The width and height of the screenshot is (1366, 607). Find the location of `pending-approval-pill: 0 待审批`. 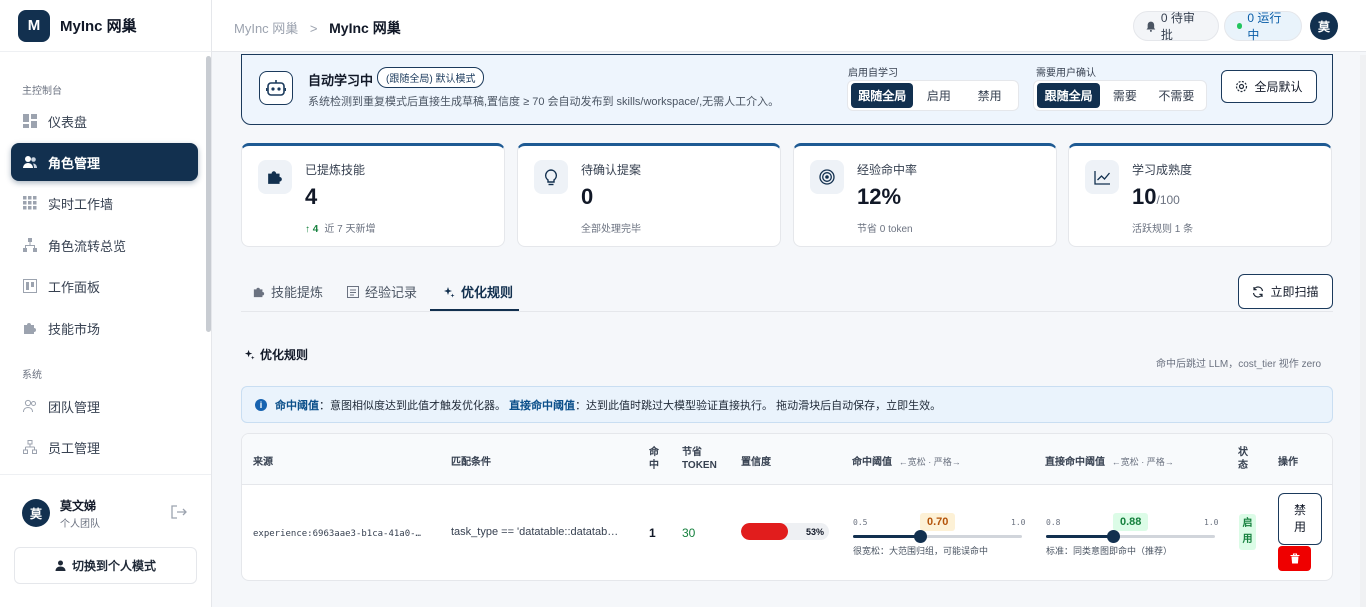

pending-approval-pill: 0 待审批 is located at coordinates (1176, 26).